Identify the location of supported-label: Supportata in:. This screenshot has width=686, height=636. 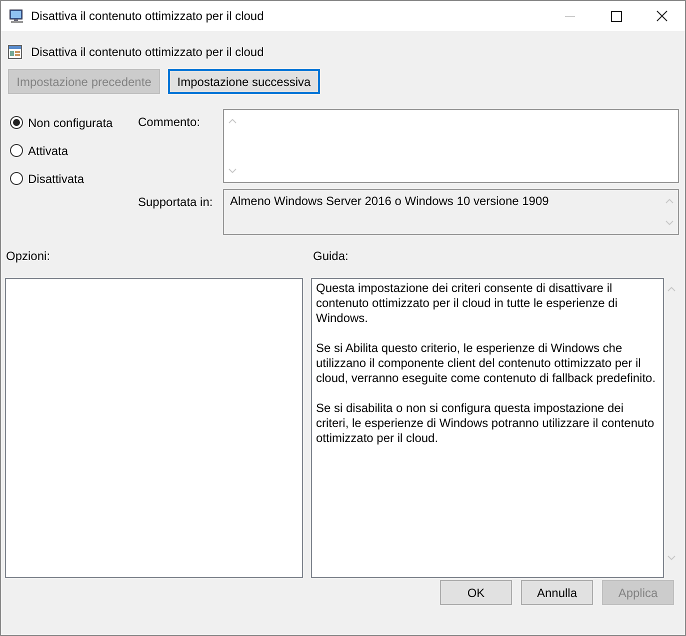
(176, 202).